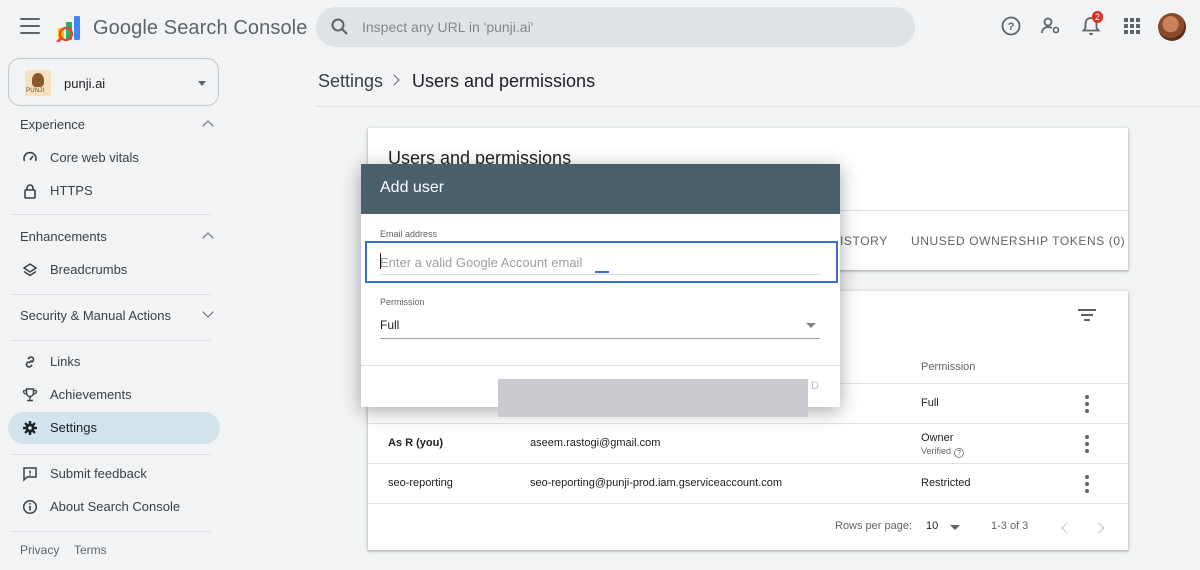 The width and height of the screenshot is (1200, 570). What do you see at coordinates (600, 189) in the screenshot?
I see `dialog-header: Add user` at bounding box center [600, 189].